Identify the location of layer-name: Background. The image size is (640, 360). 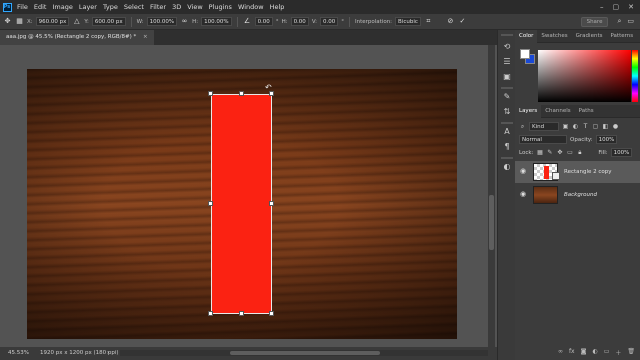
(580, 195).